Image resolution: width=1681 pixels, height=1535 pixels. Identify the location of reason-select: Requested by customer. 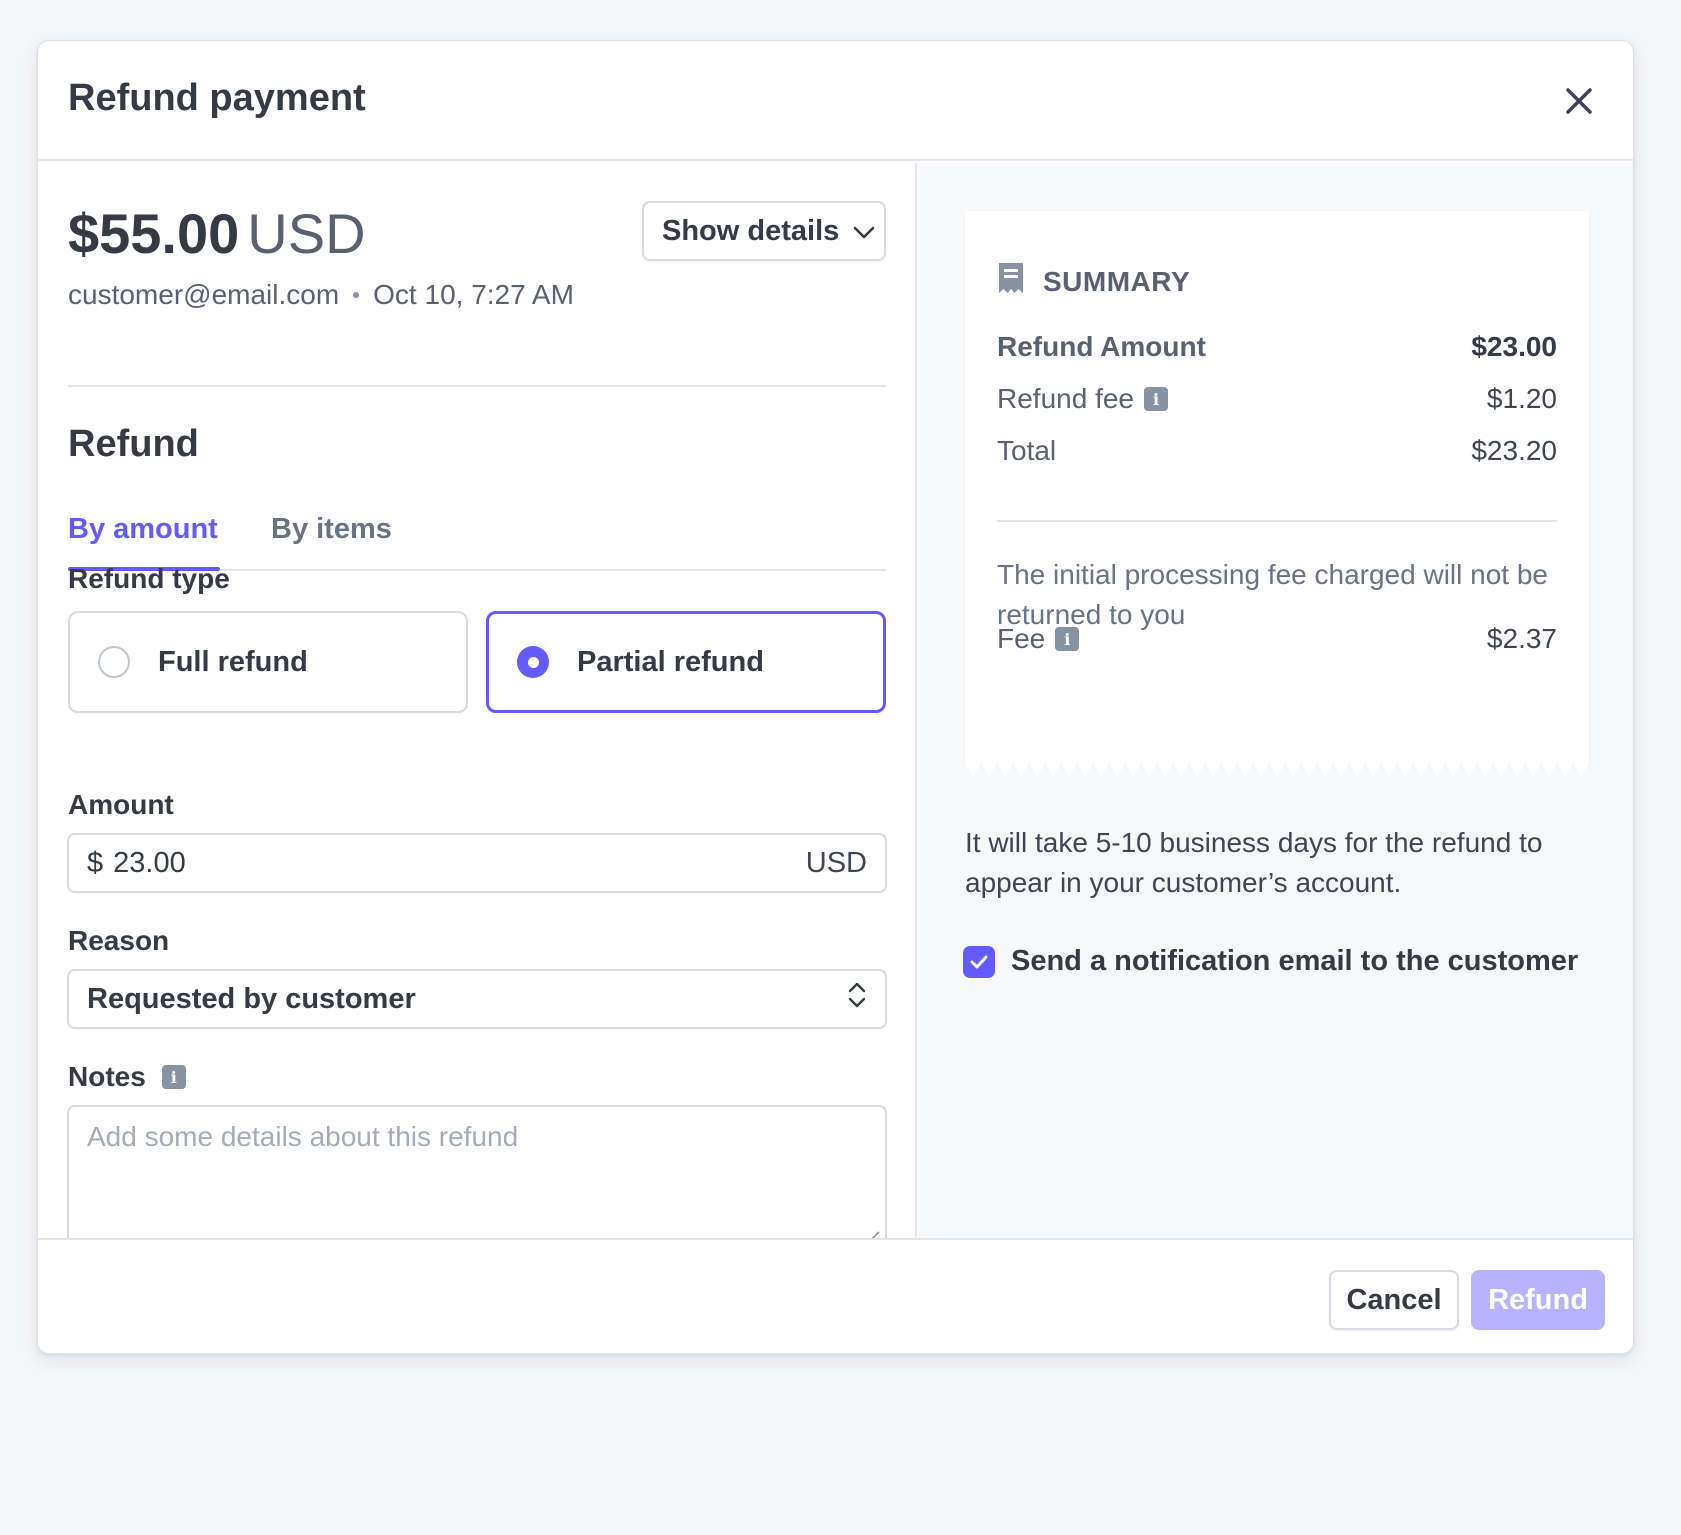
(477, 999).